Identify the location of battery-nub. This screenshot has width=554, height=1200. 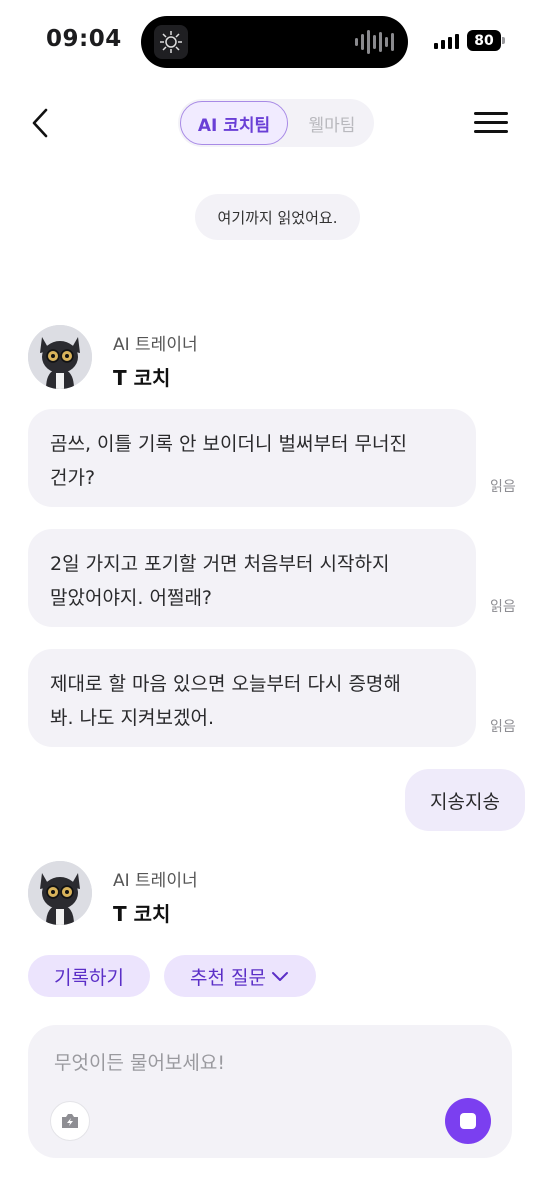
(503, 40).